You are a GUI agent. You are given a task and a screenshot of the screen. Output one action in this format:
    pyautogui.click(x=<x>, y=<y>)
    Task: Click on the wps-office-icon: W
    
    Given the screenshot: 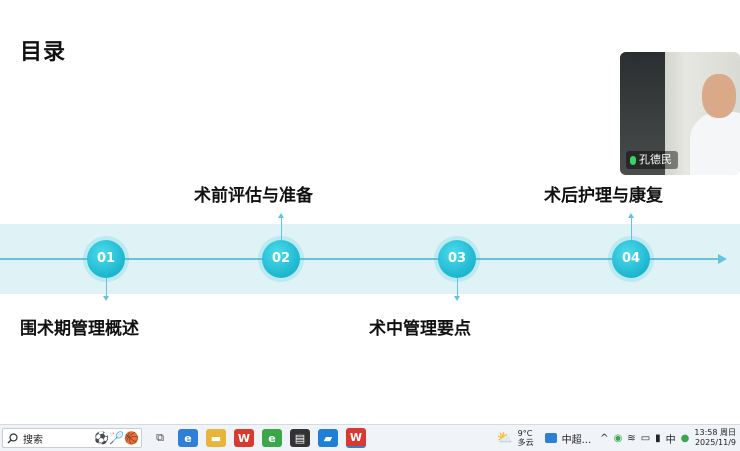 What is the action you would take?
    pyautogui.click(x=244, y=438)
    